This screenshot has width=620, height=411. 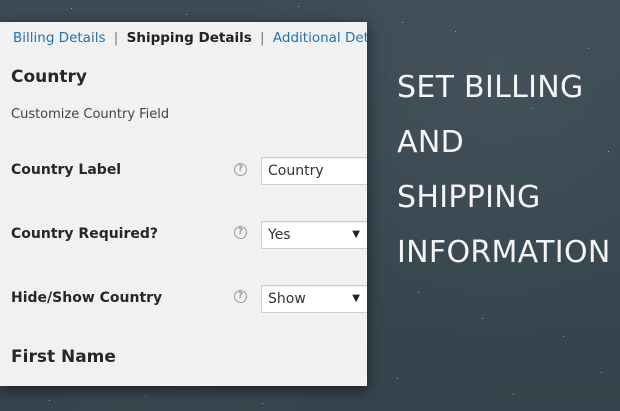 I want to click on hide-show-country-value: Show, so click(x=287, y=299).